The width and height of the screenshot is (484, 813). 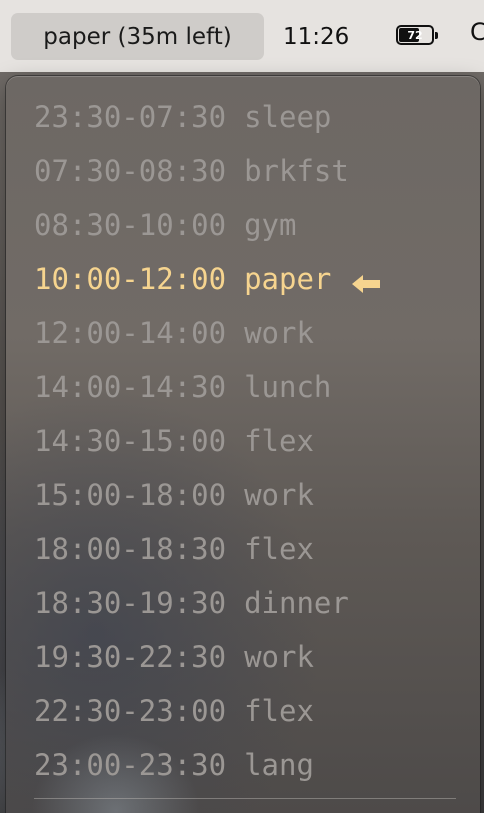 I want to click on battery-terminal, so click(x=436, y=35).